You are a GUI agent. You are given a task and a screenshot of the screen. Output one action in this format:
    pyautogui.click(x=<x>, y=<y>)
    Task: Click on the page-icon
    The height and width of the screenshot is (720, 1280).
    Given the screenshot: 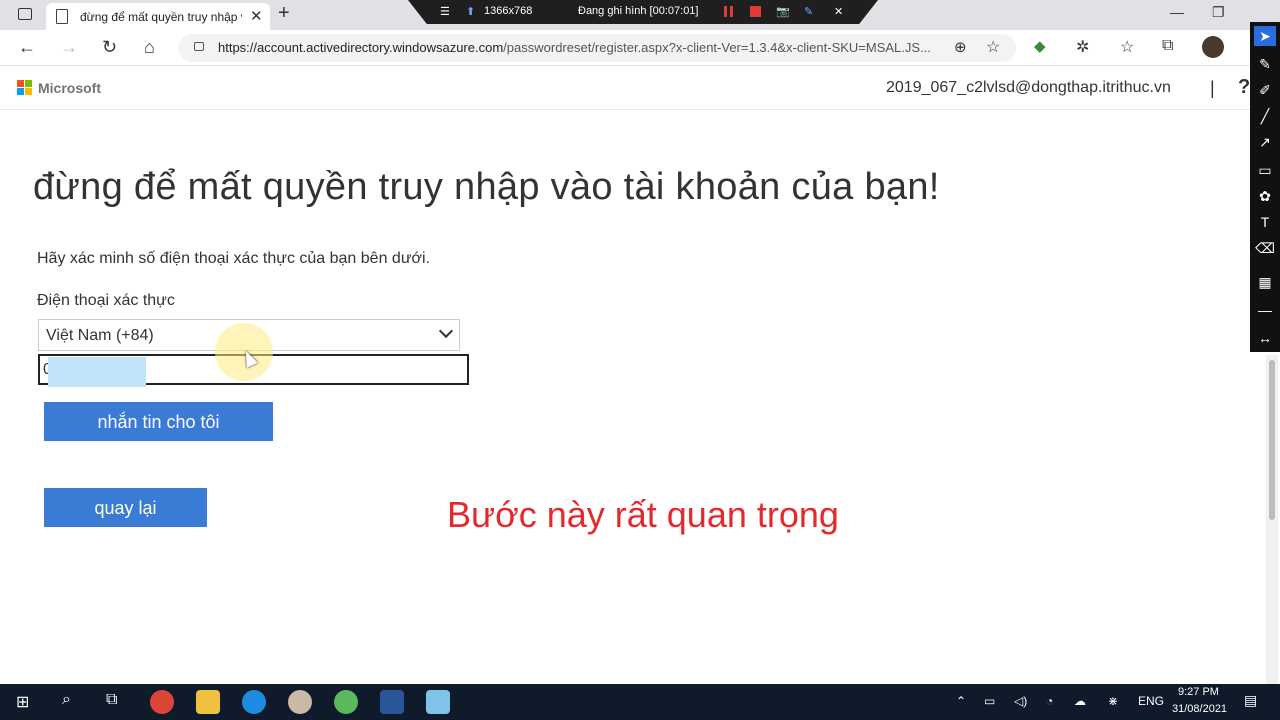 What is the action you would take?
    pyautogui.click(x=62, y=16)
    